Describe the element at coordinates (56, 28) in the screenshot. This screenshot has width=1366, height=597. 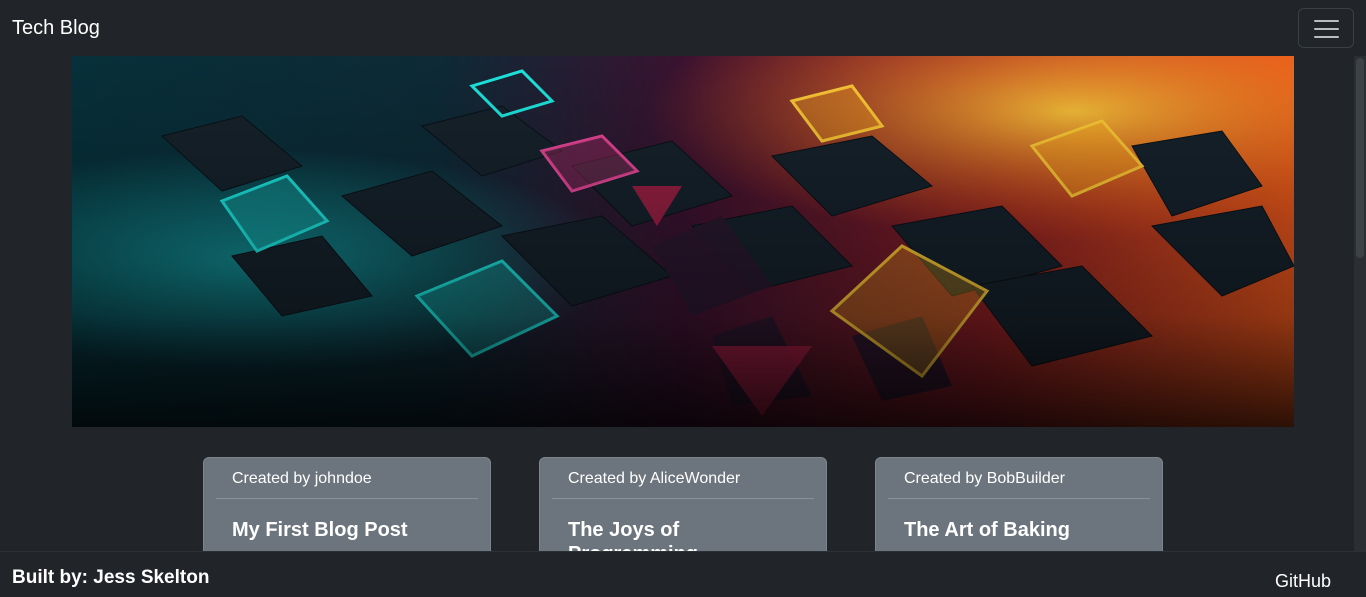
I see `navbar-brand: Tech Blog` at that location.